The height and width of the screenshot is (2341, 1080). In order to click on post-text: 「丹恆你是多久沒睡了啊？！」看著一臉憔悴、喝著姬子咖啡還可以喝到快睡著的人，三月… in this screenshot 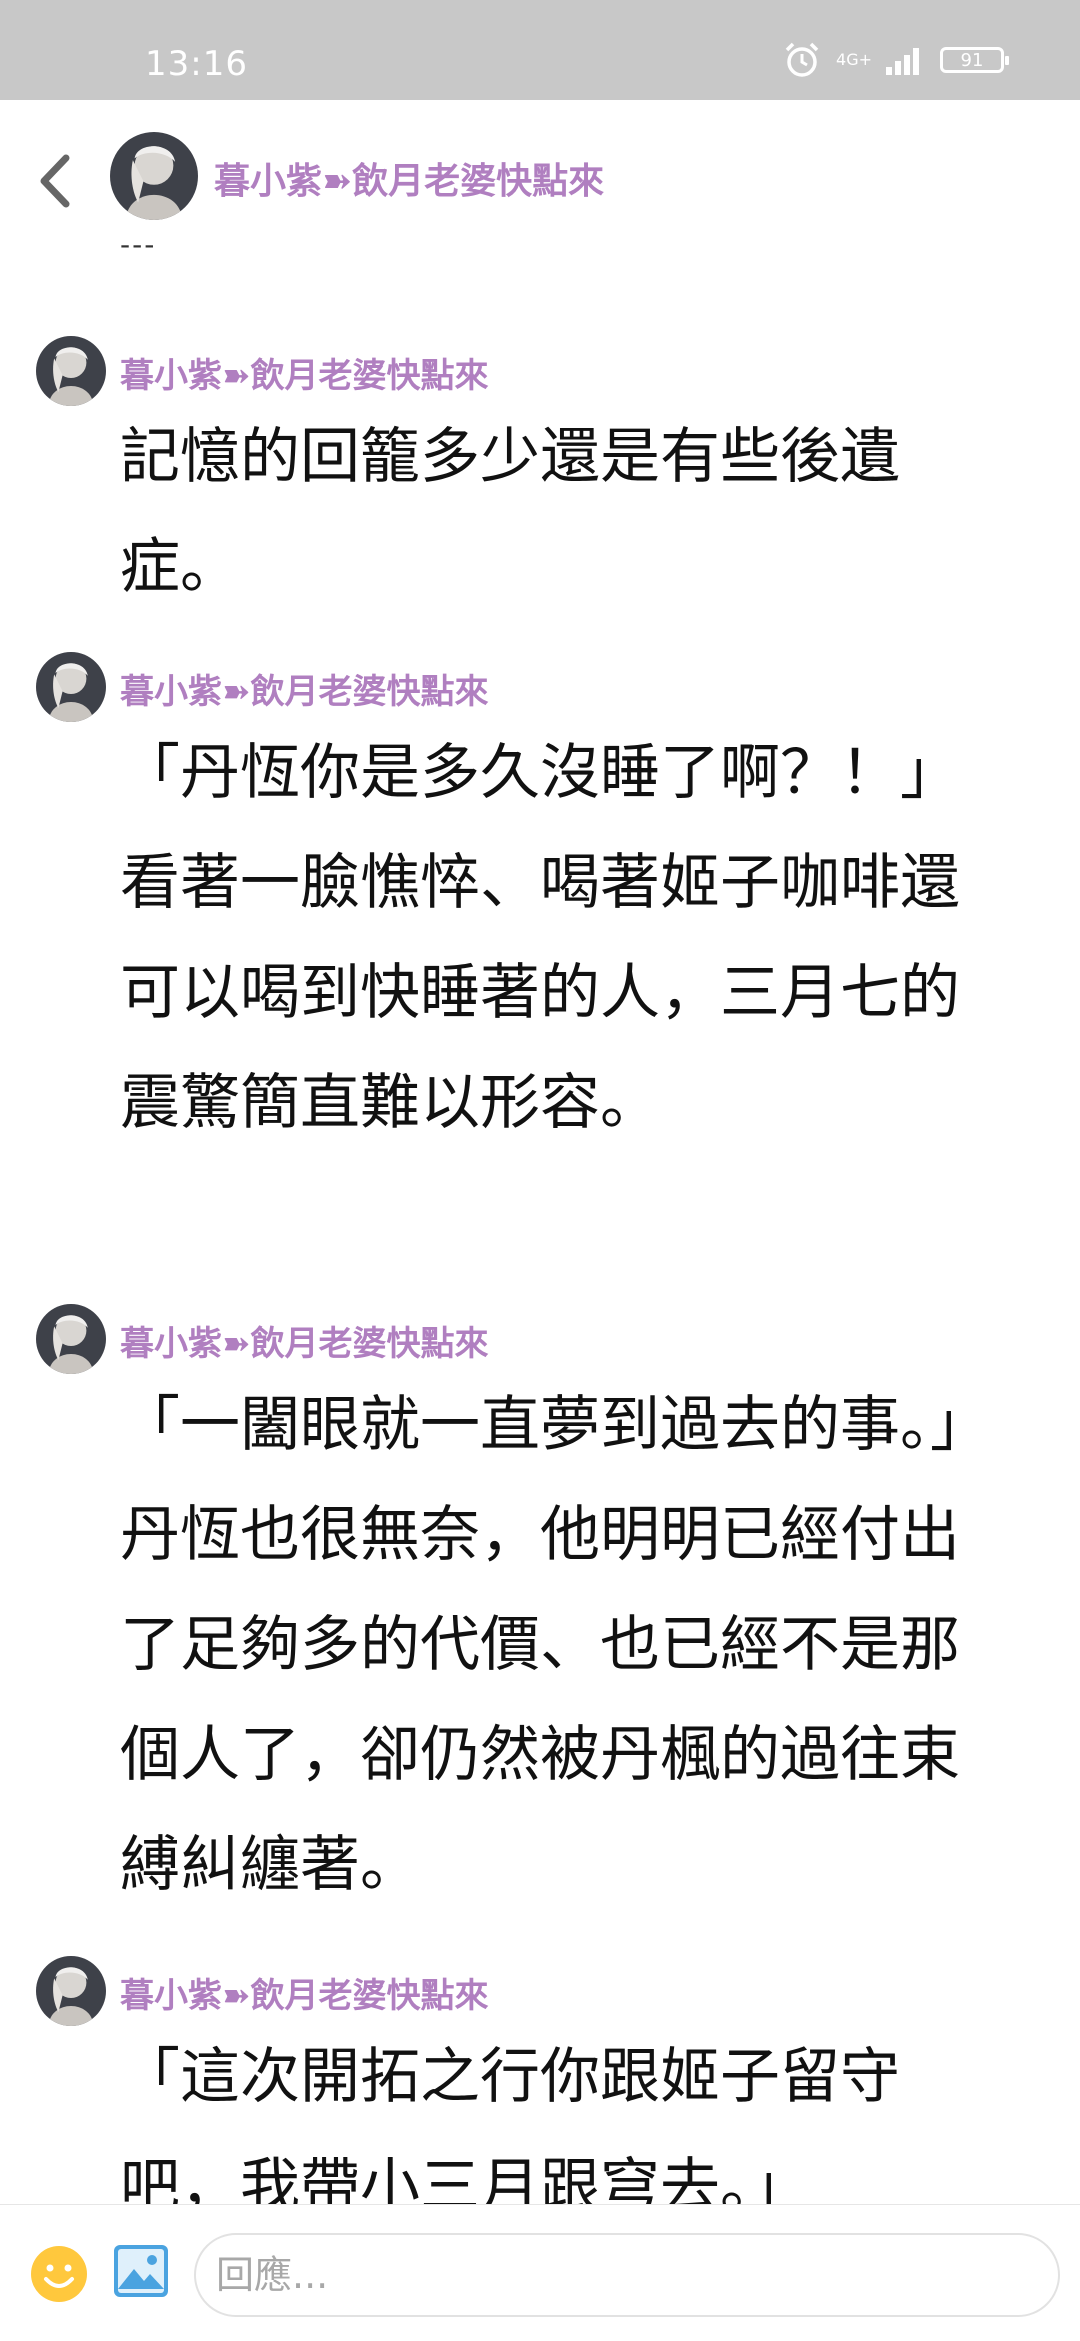, I will do `click(540, 938)`.